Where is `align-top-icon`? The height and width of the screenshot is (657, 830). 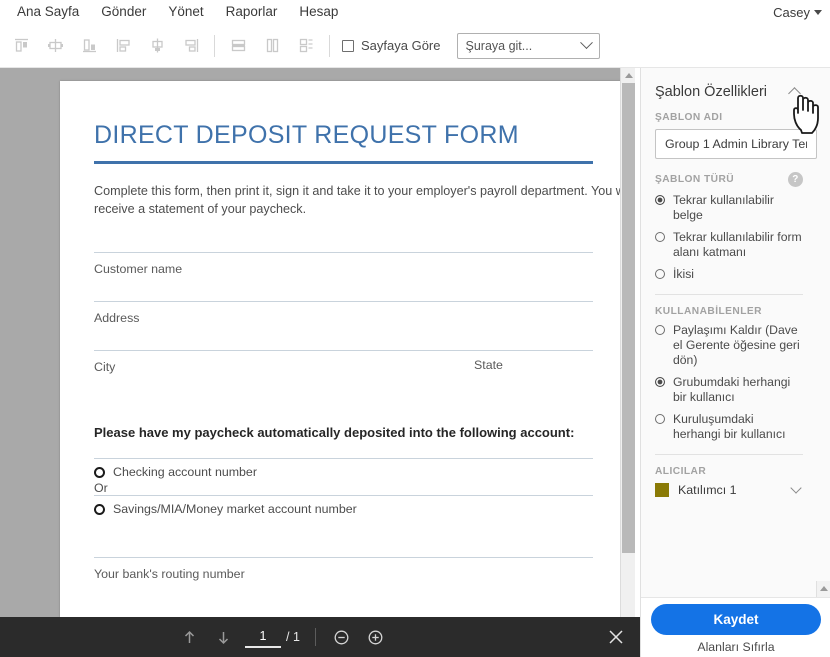 align-top-icon is located at coordinates (21, 46).